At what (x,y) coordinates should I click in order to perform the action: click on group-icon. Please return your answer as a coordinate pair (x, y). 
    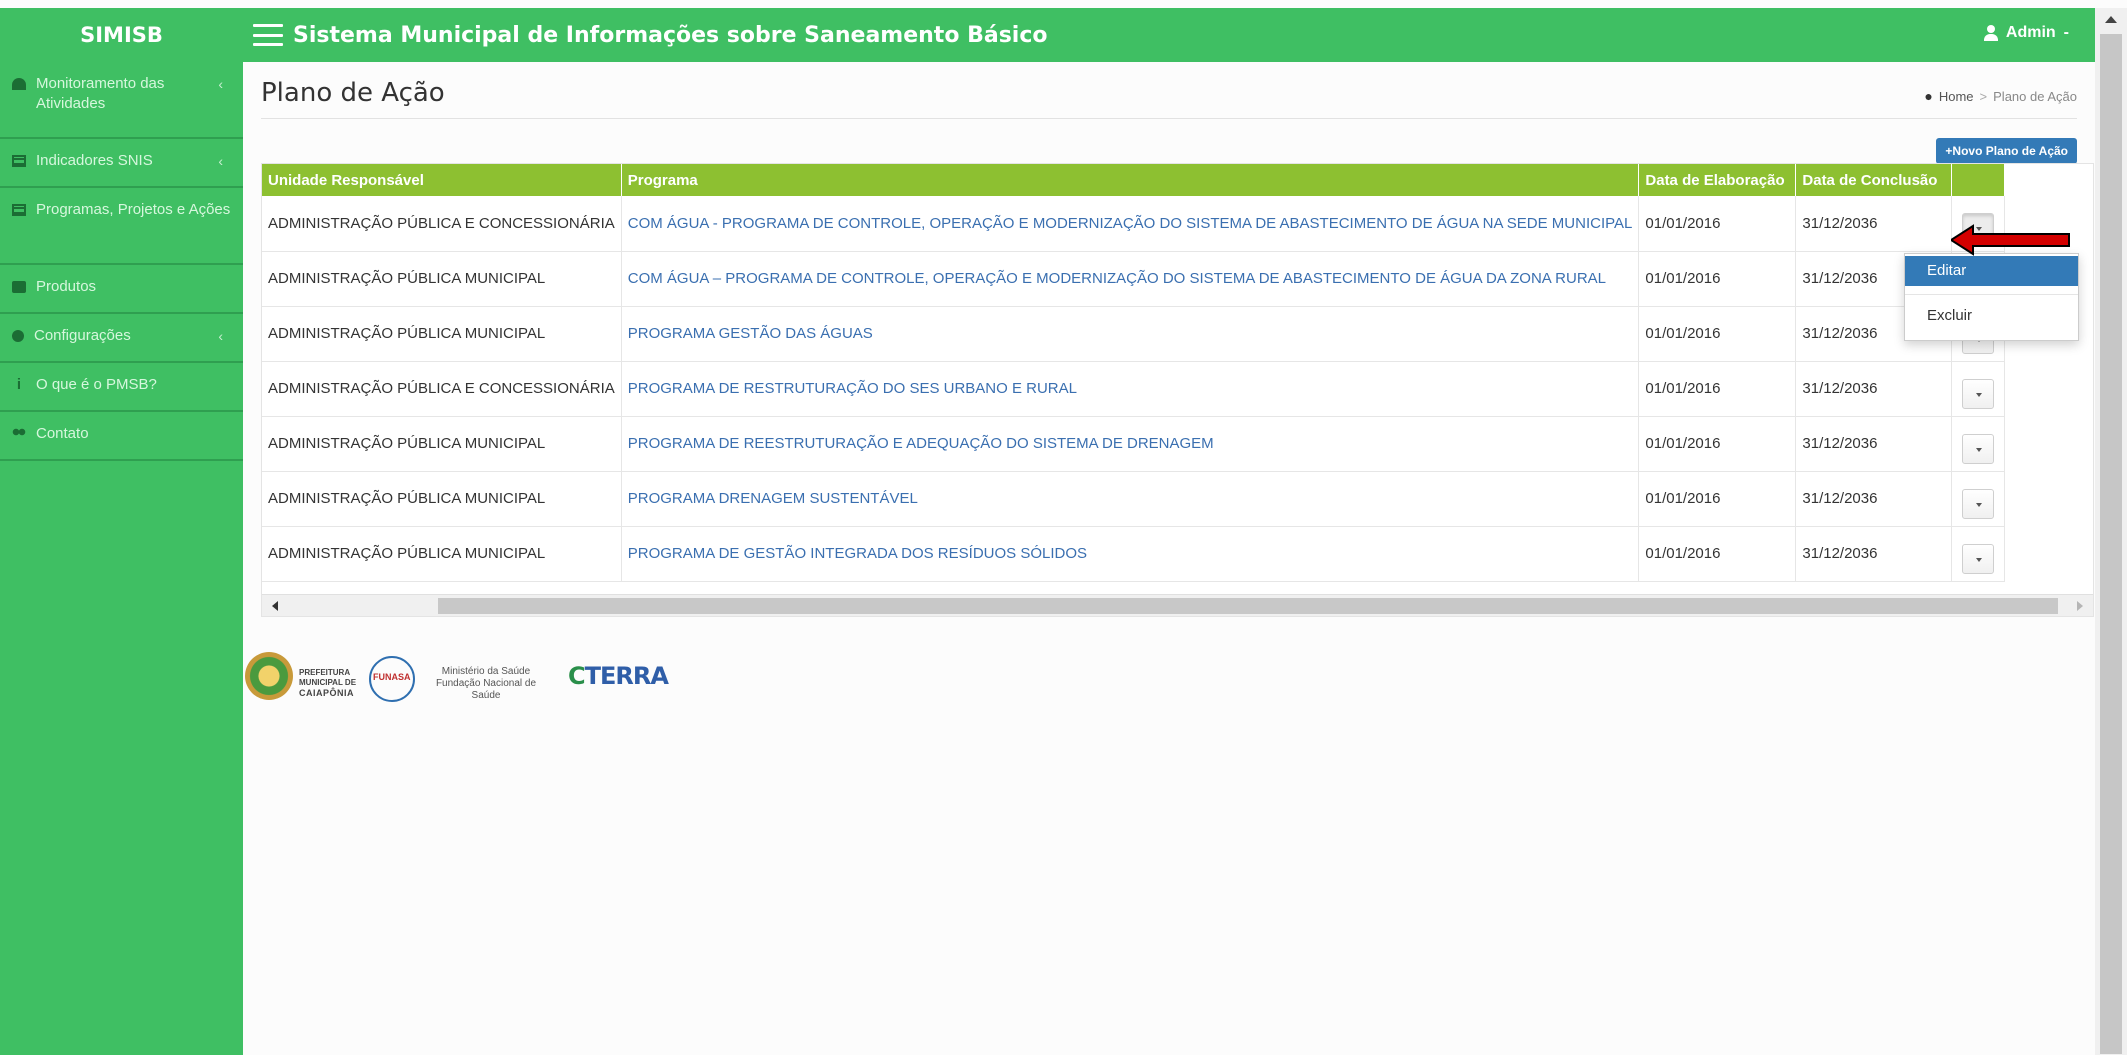
    Looking at the image, I should click on (19, 434).